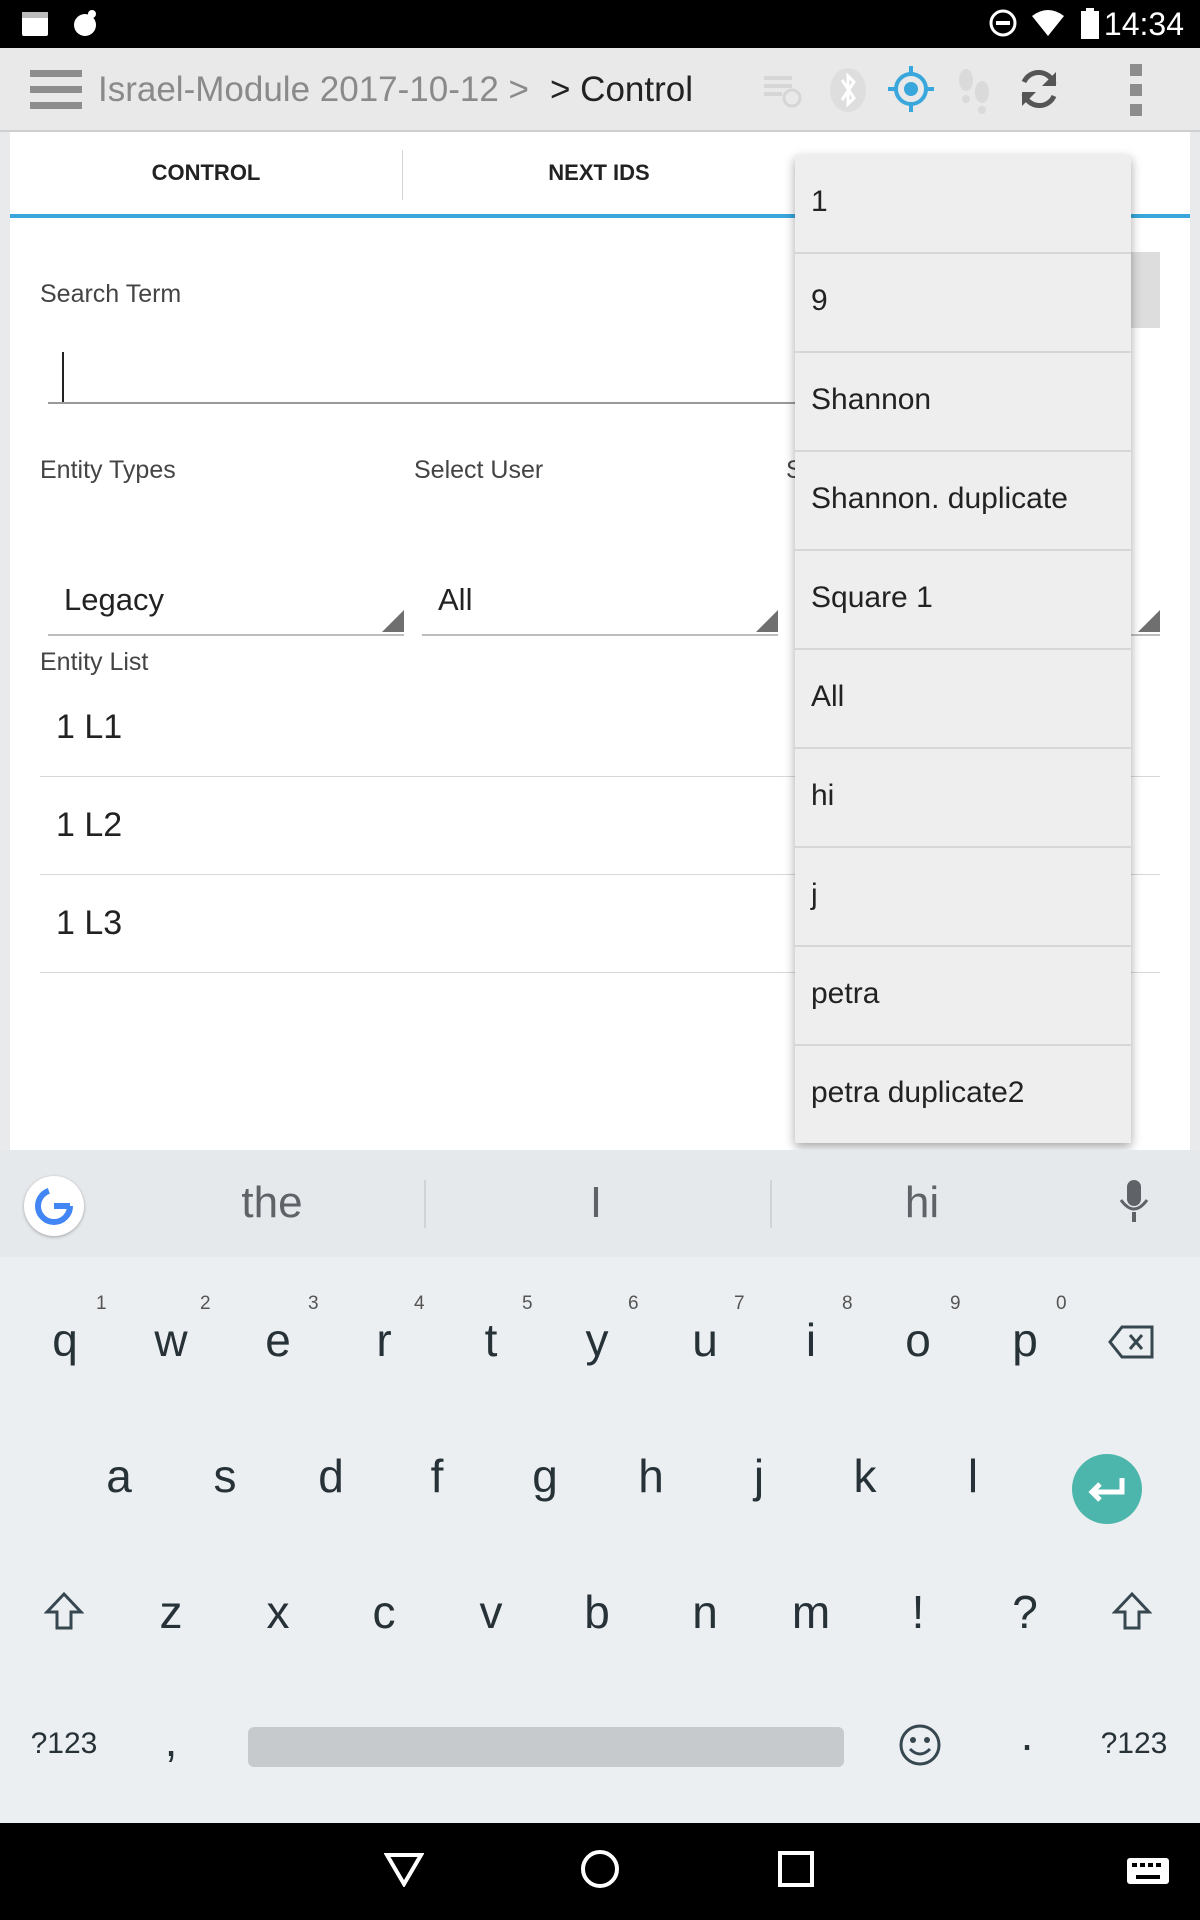 This screenshot has width=1200, height=1920. What do you see at coordinates (771, 1204) in the screenshot?
I see `suggestion-divider` at bounding box center [771, 1204].